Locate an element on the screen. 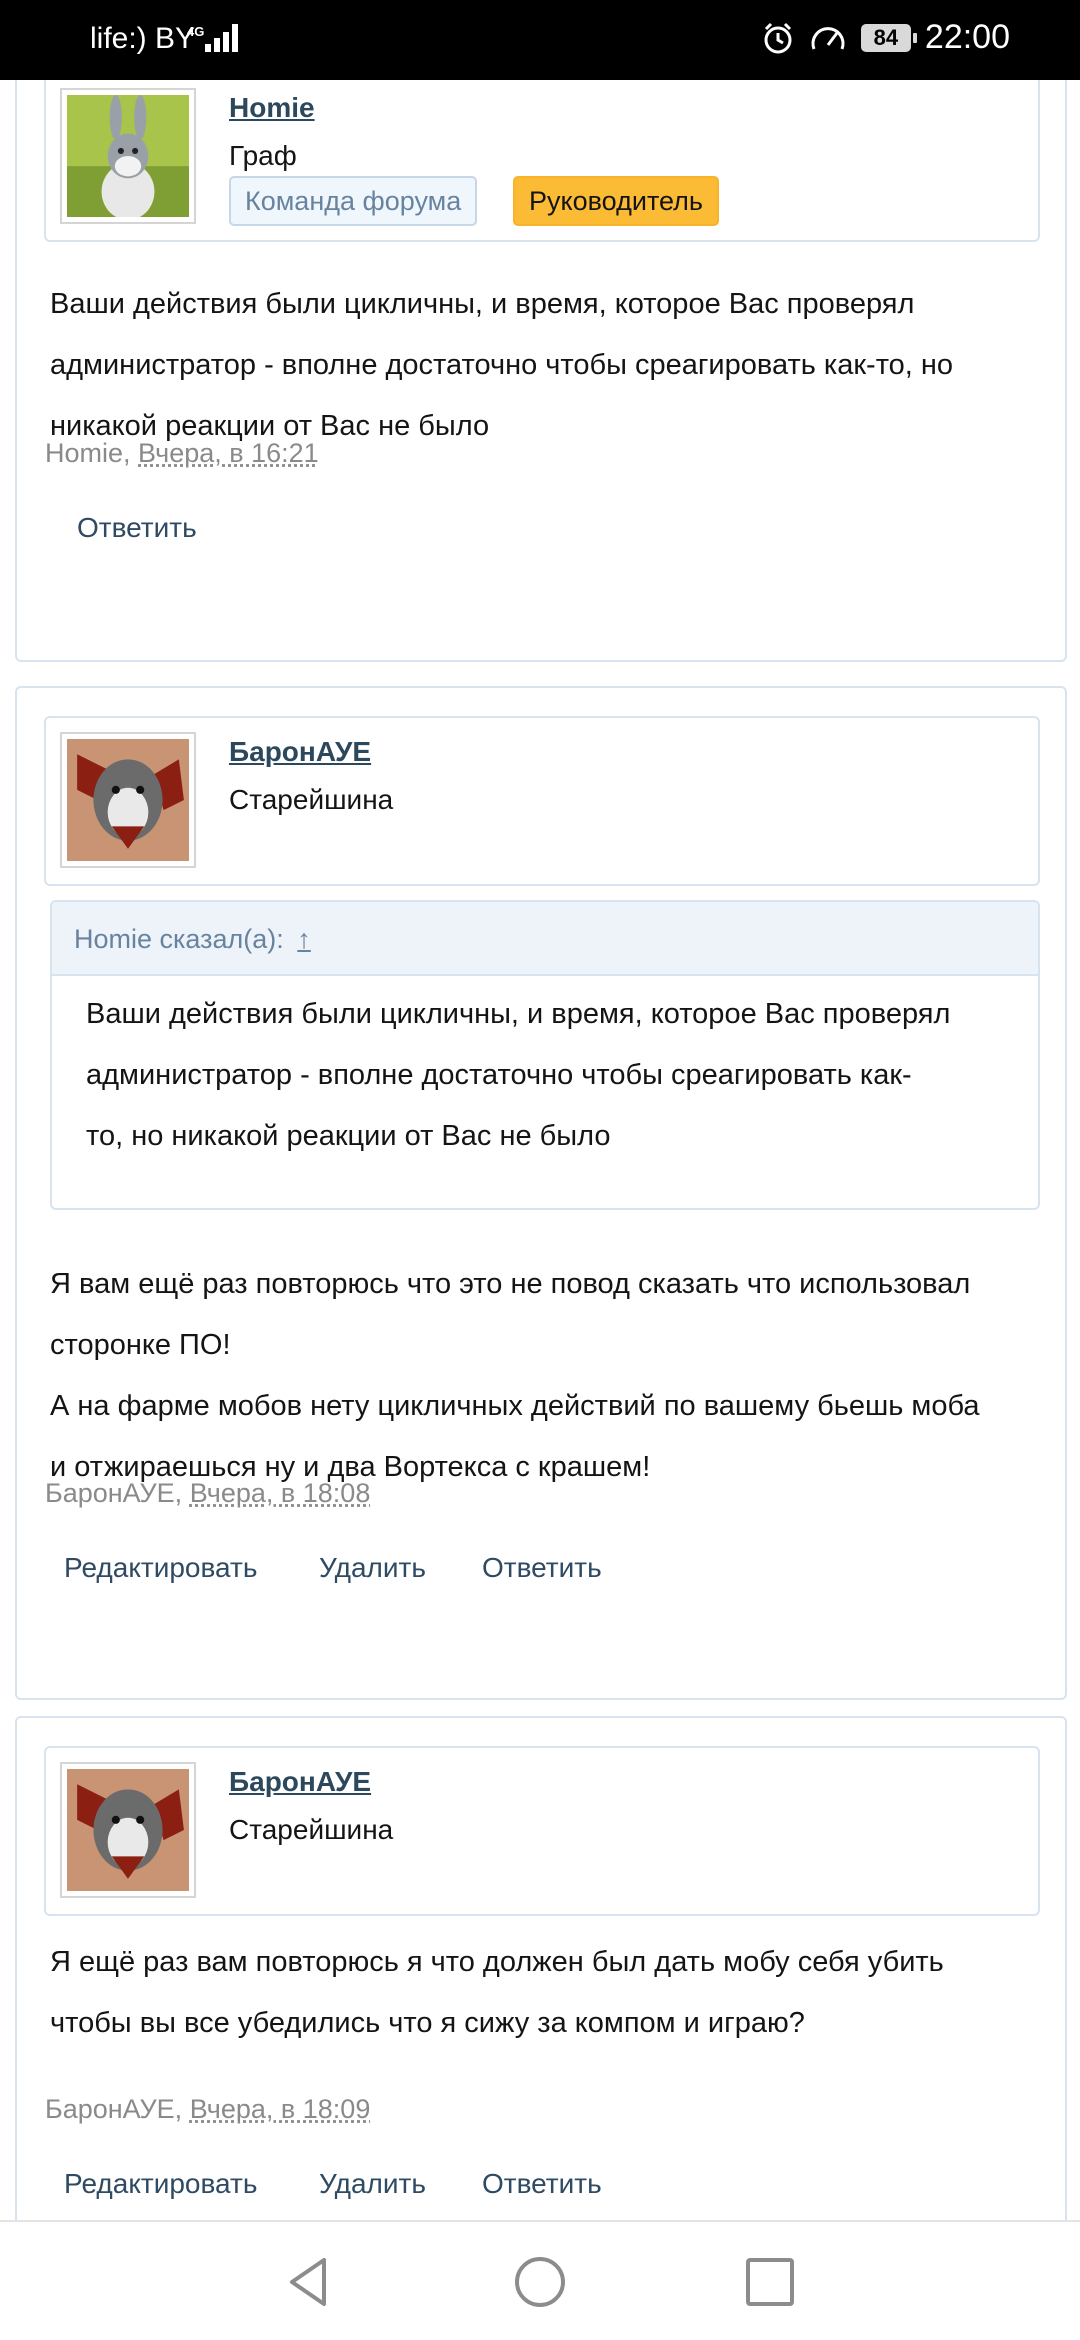  banner-team: Команда форума is located at coordinates (353, 201).